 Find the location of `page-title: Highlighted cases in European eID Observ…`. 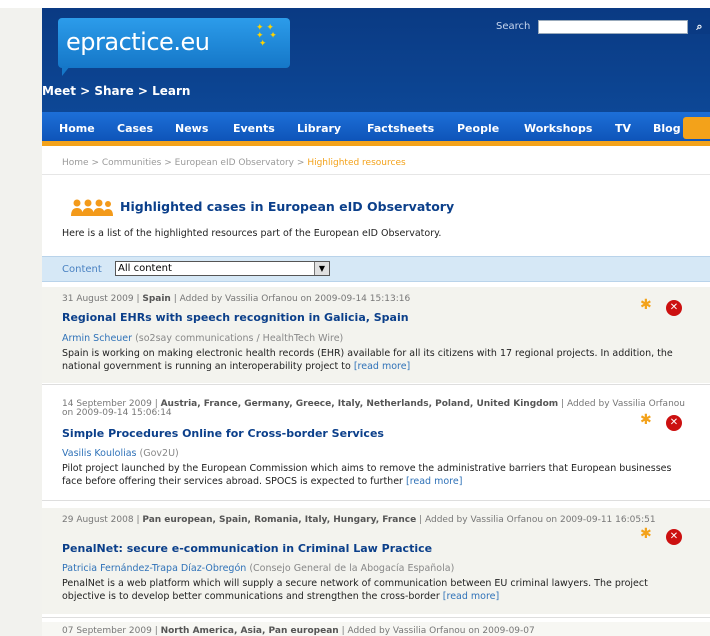

page-title: Highlighted cases in European eID Observ… is located at coordinates (287, 206).